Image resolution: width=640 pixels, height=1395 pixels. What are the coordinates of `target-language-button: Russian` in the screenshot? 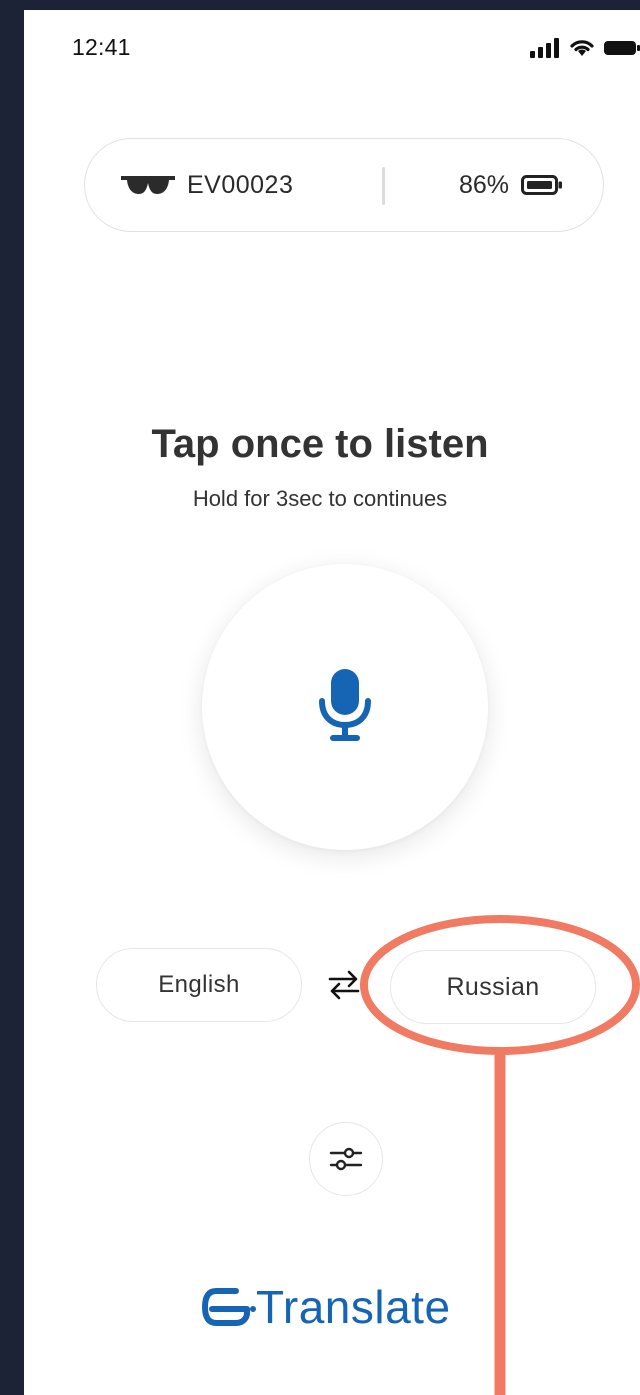 It's located at (493, 987).